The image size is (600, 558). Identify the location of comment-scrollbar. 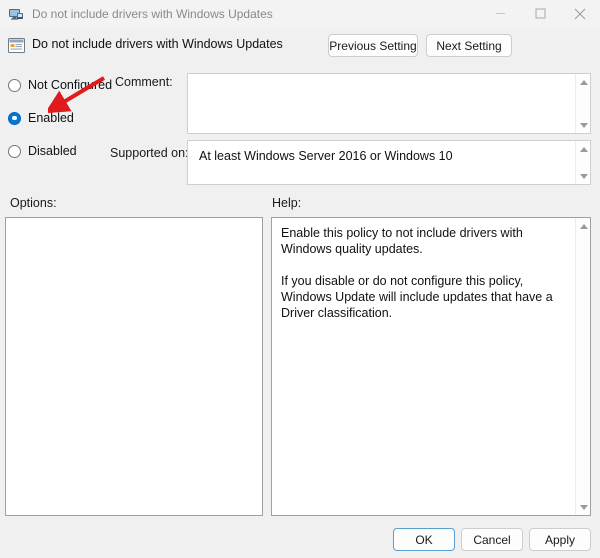
(582, 103).